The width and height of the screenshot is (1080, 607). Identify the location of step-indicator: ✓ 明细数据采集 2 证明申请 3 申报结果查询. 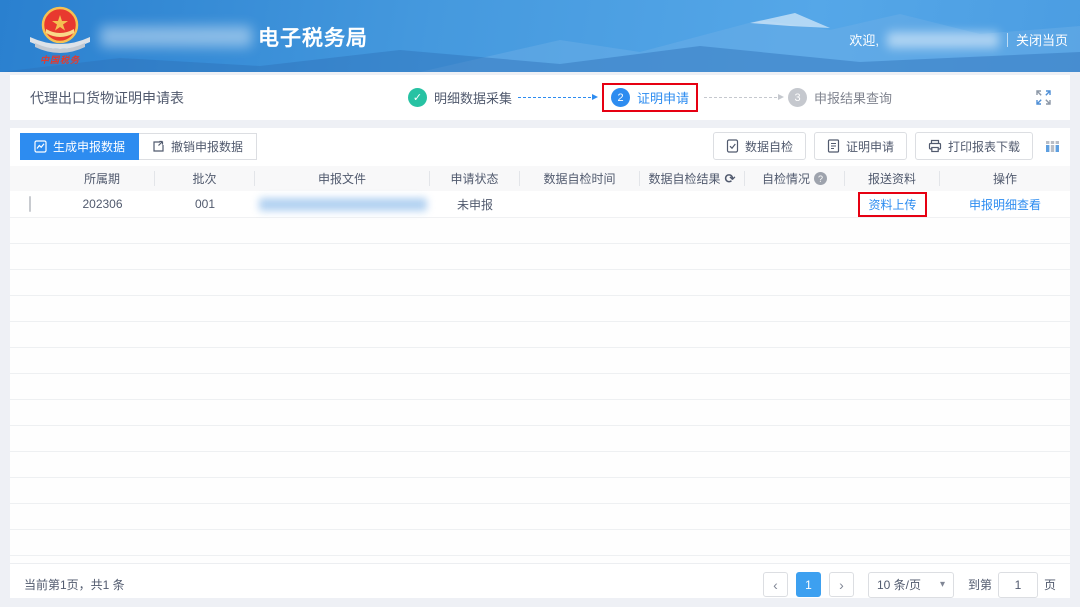
(650, 97).